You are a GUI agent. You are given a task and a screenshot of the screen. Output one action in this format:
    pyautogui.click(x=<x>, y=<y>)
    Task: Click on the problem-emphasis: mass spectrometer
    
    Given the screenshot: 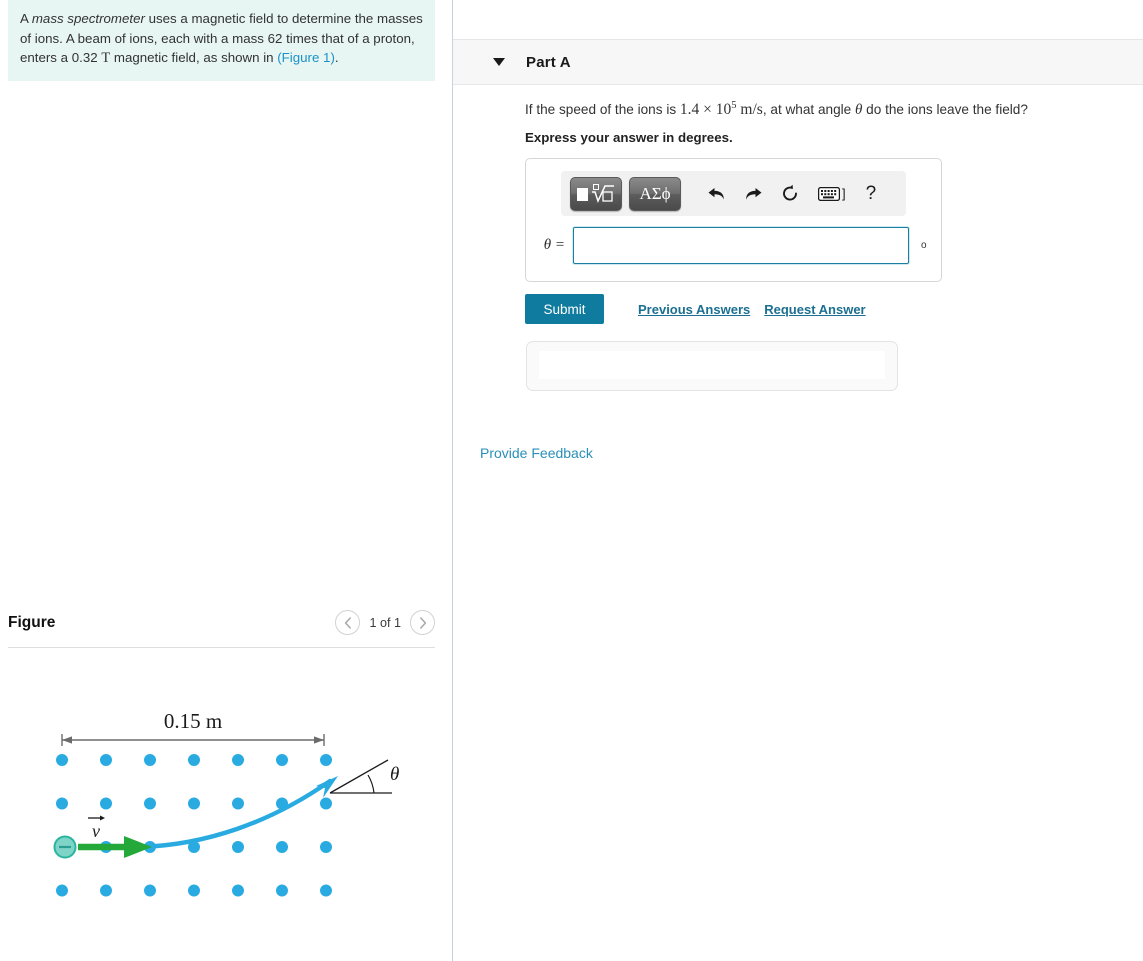 What is the action you would take?
    pyautogui.click(x=88, y=18)
    